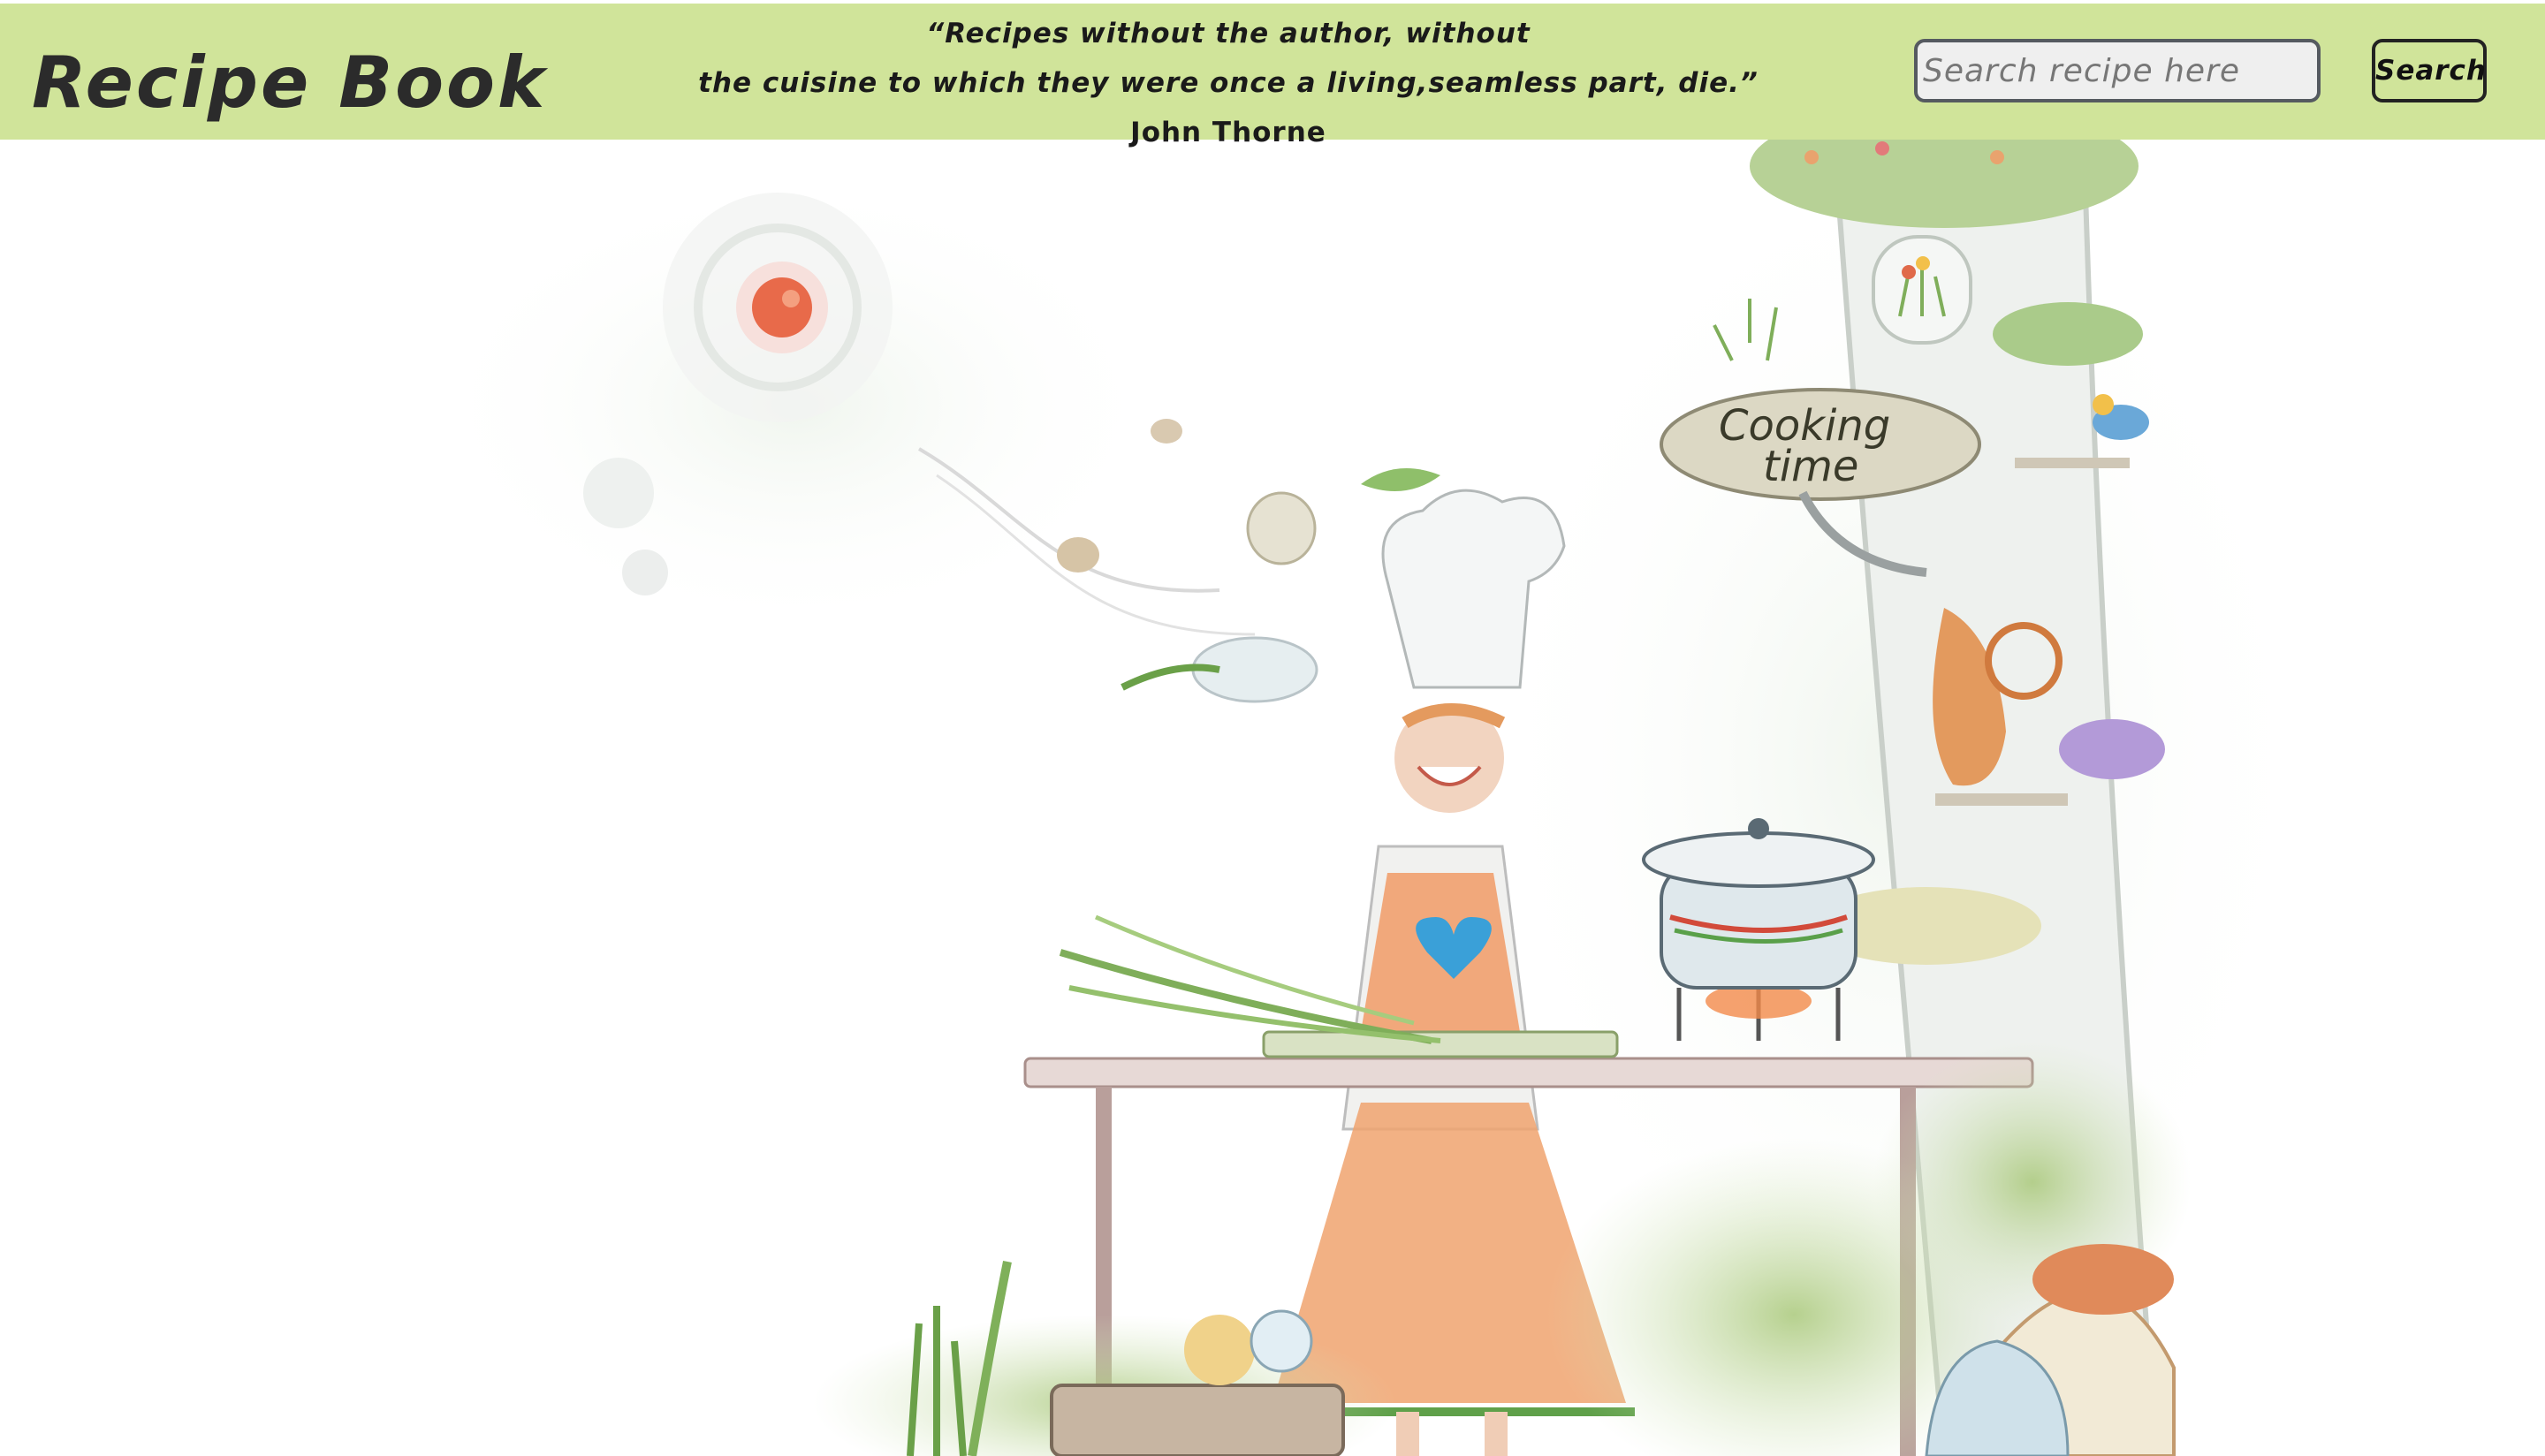 The width and height of the screenshot is (2545, 1456). What do you see at coordinates (1810, 466) in the screenshot?
I see `sign-label-line-2: time` at bounding box center [1810, 466].